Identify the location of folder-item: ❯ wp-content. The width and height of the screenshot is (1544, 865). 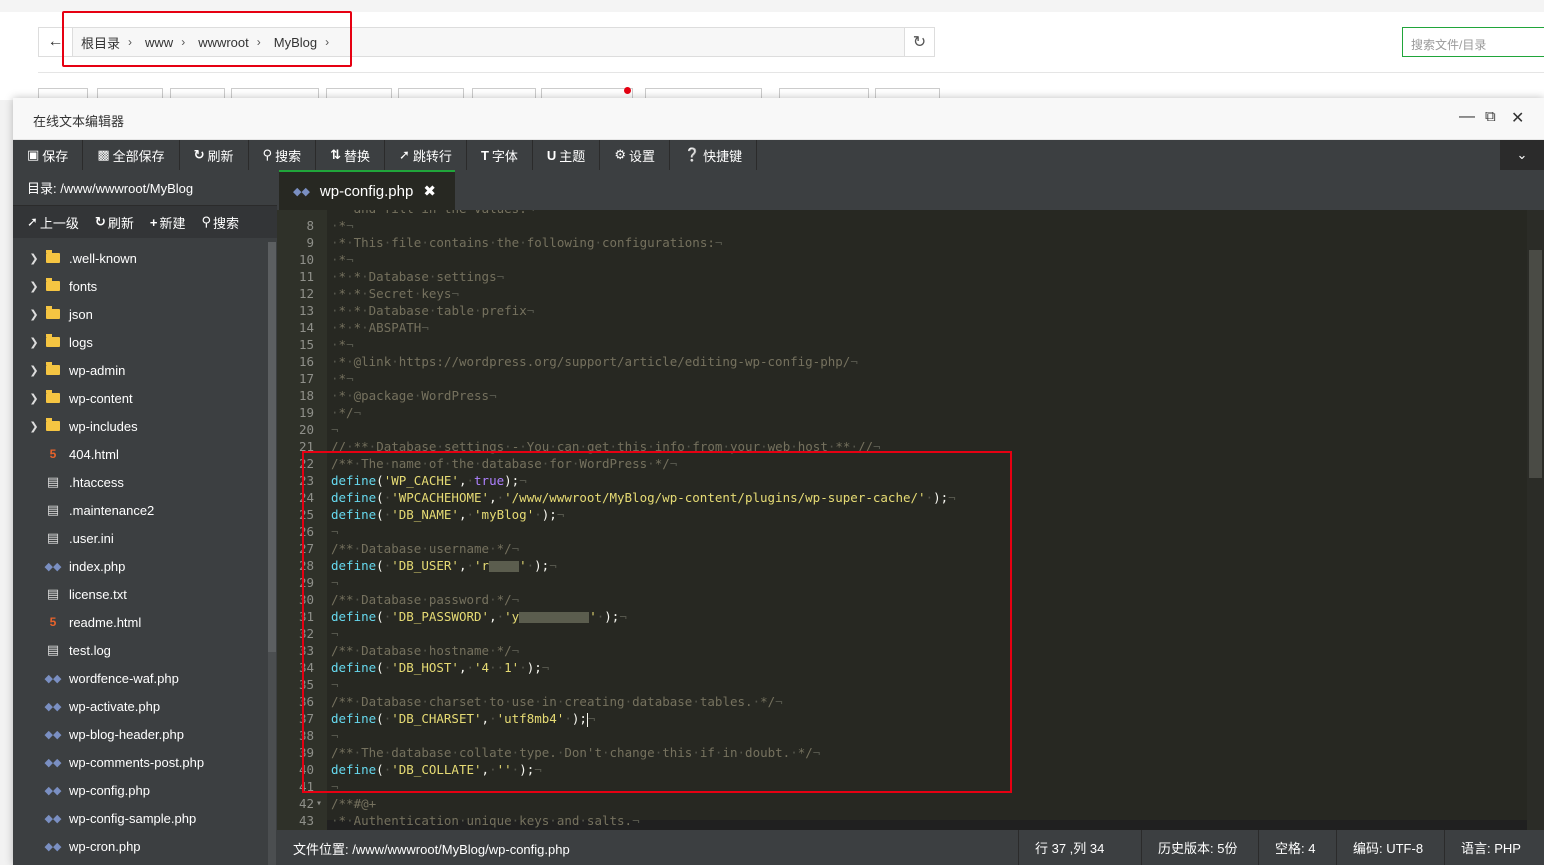
(140, 398).